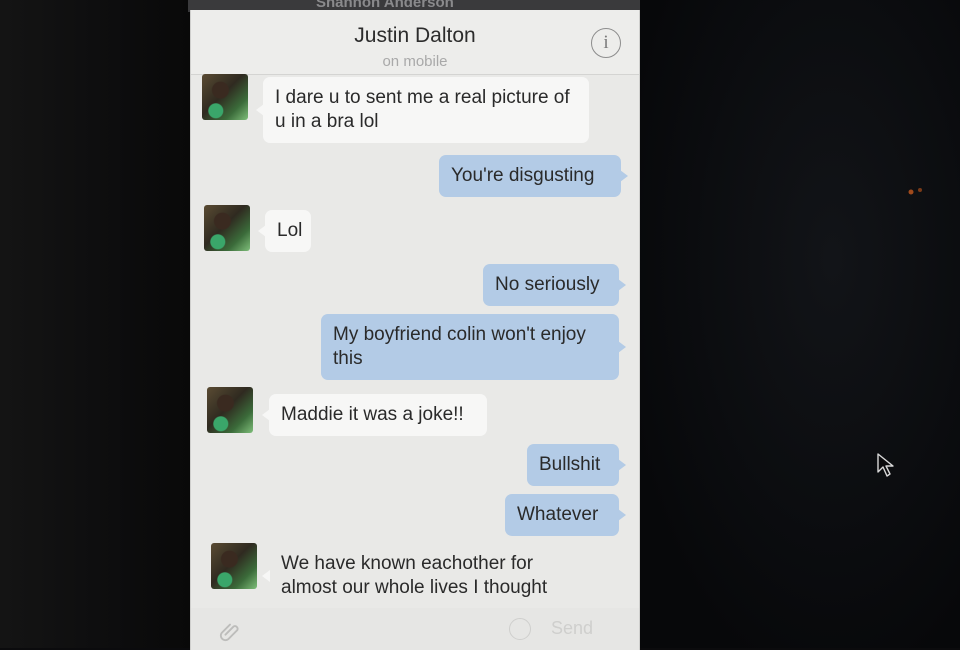 The height and width of the screenshot is (650, 960). Describe the element at coordinates (533, 176) in the screenshot. I see `message-bubble-outgoing: You're disgusting` at that location.